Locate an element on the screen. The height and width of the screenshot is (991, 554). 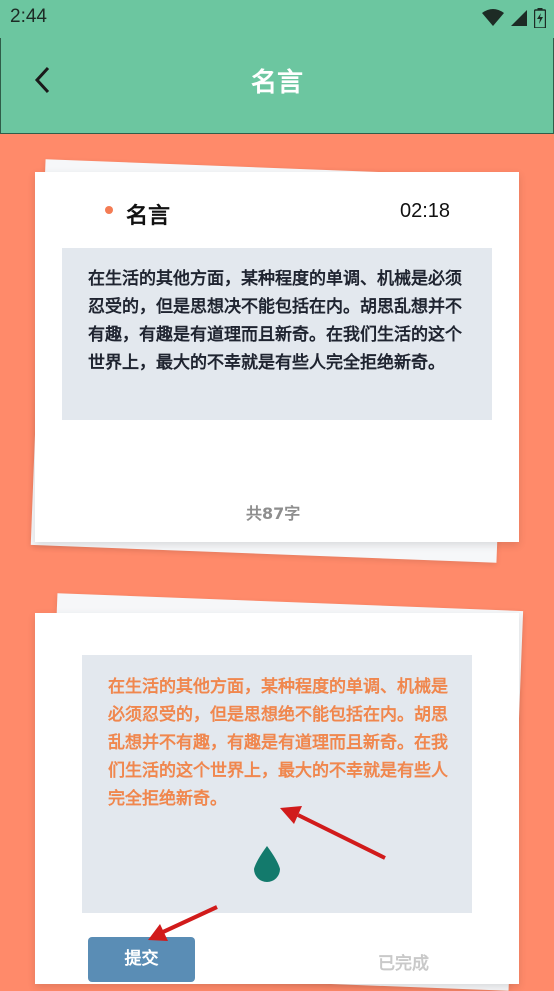
status-time: 2:44 is located at coordinates (28, 16).